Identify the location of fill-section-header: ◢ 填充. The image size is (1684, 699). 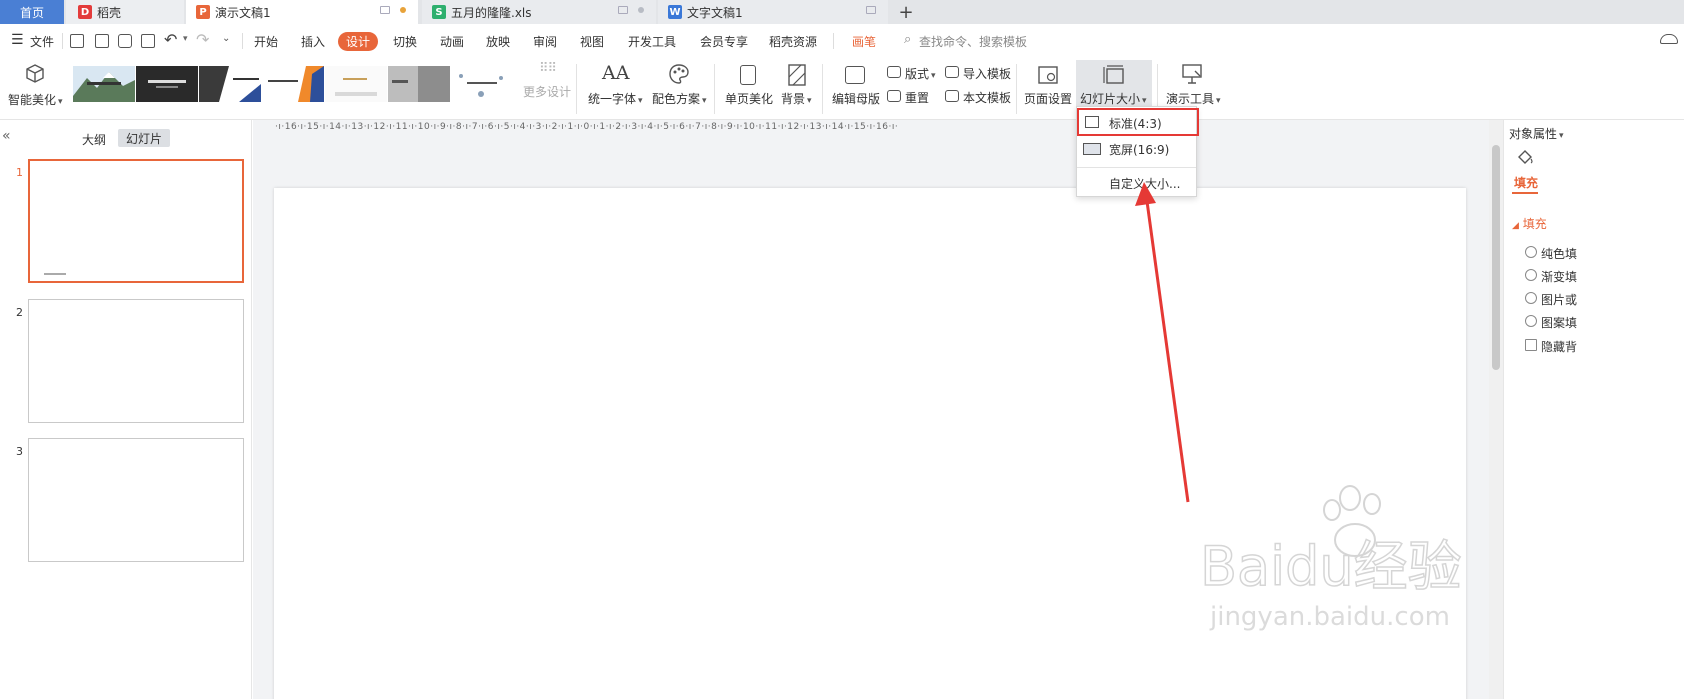
(1529, 223).